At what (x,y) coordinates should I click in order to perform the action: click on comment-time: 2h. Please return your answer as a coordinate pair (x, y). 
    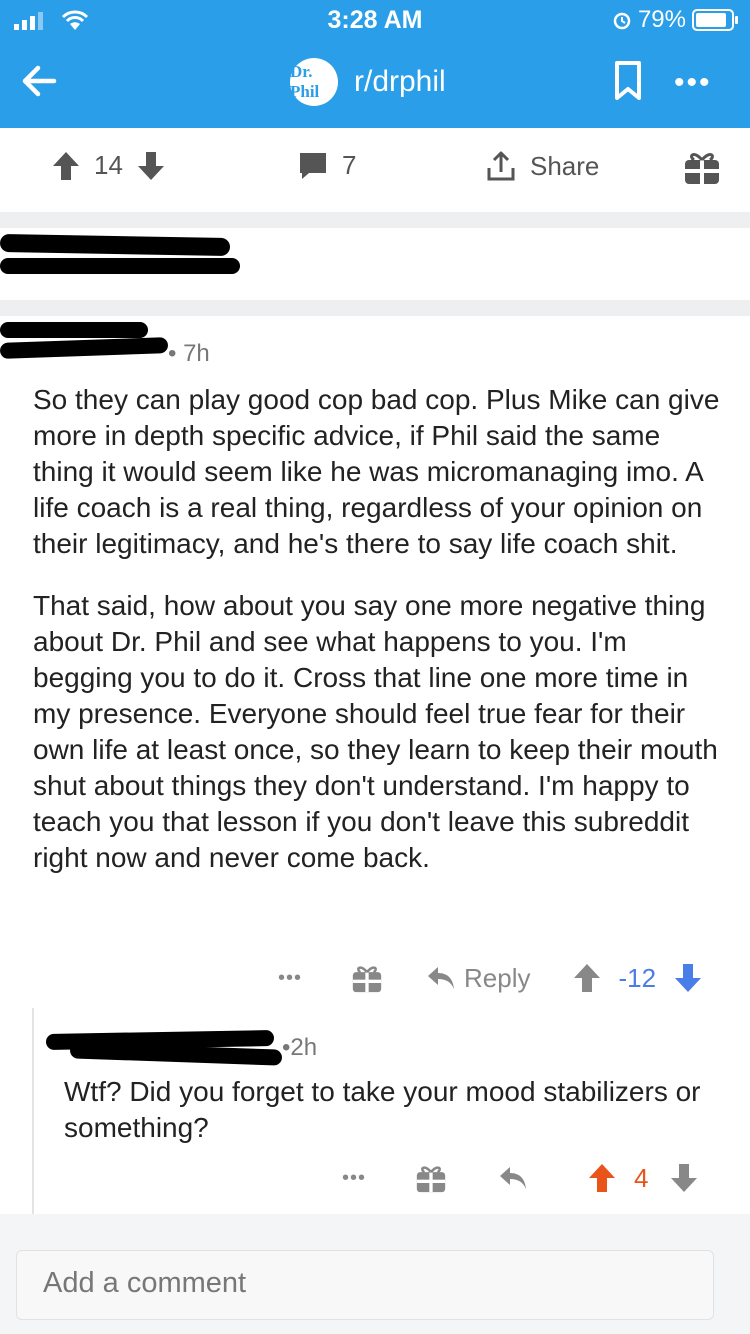
    Looking at the image, I should click on (304, 1047).